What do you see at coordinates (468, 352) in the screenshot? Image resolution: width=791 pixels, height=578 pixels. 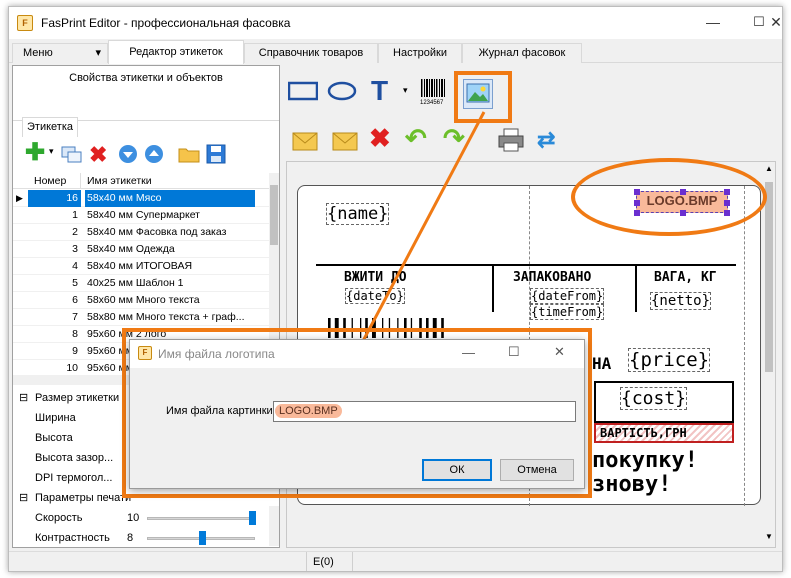 I see `dialog-minimize-button: —` at bounding box center [468, 352].